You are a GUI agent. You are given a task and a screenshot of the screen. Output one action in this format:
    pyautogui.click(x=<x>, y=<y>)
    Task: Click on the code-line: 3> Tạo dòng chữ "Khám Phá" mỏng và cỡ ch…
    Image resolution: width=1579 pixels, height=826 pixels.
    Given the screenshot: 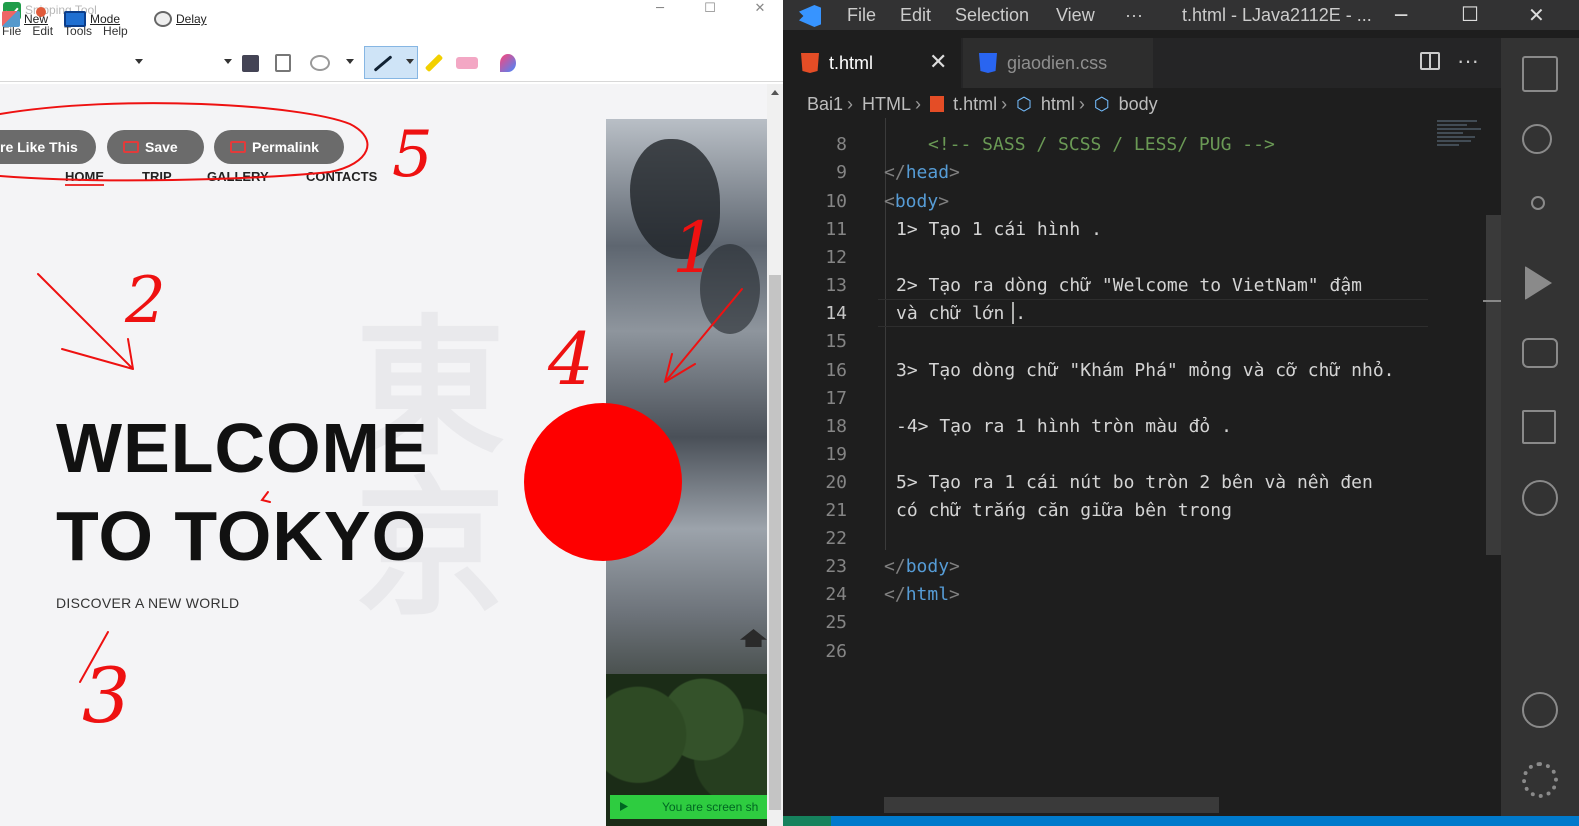 What is the action you would take?
    pyautogui.click(x=1145, y=370)
    